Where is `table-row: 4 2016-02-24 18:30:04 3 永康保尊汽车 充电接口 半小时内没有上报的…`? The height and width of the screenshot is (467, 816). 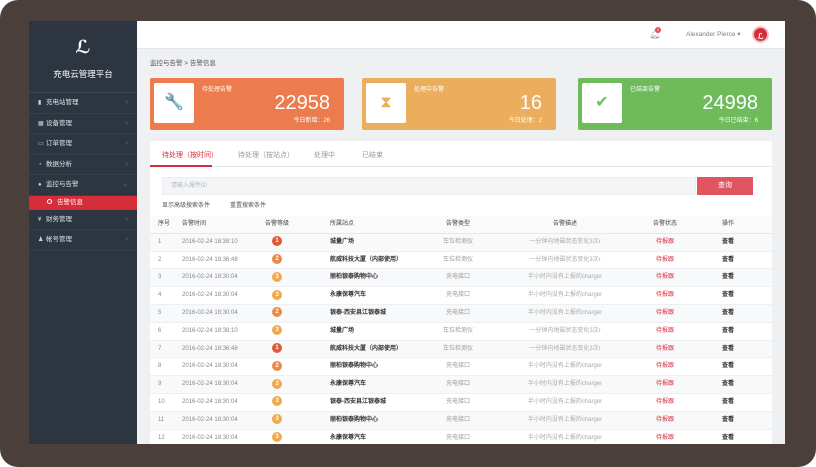
table-row: 4 2016-02-24 18:30:04 3 永康保尊汽车 充电接口 半小时内没有上报的… is located at coordinates (461, 296).